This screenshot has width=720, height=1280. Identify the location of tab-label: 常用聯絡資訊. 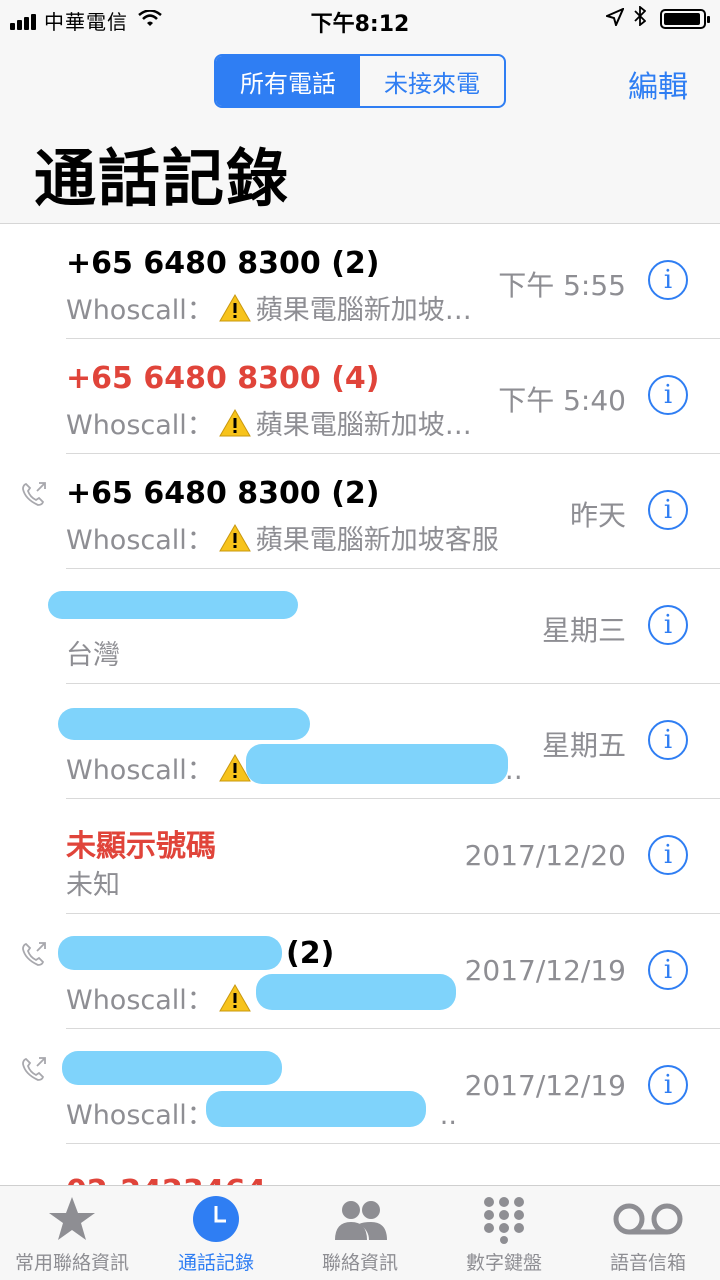
(71, 1263).